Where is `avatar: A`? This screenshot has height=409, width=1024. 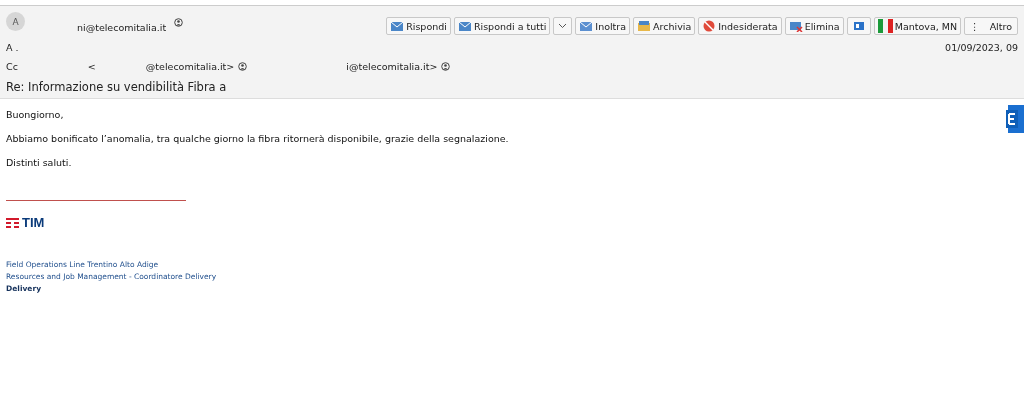 avatar: A is located at coordinates (15, 21).